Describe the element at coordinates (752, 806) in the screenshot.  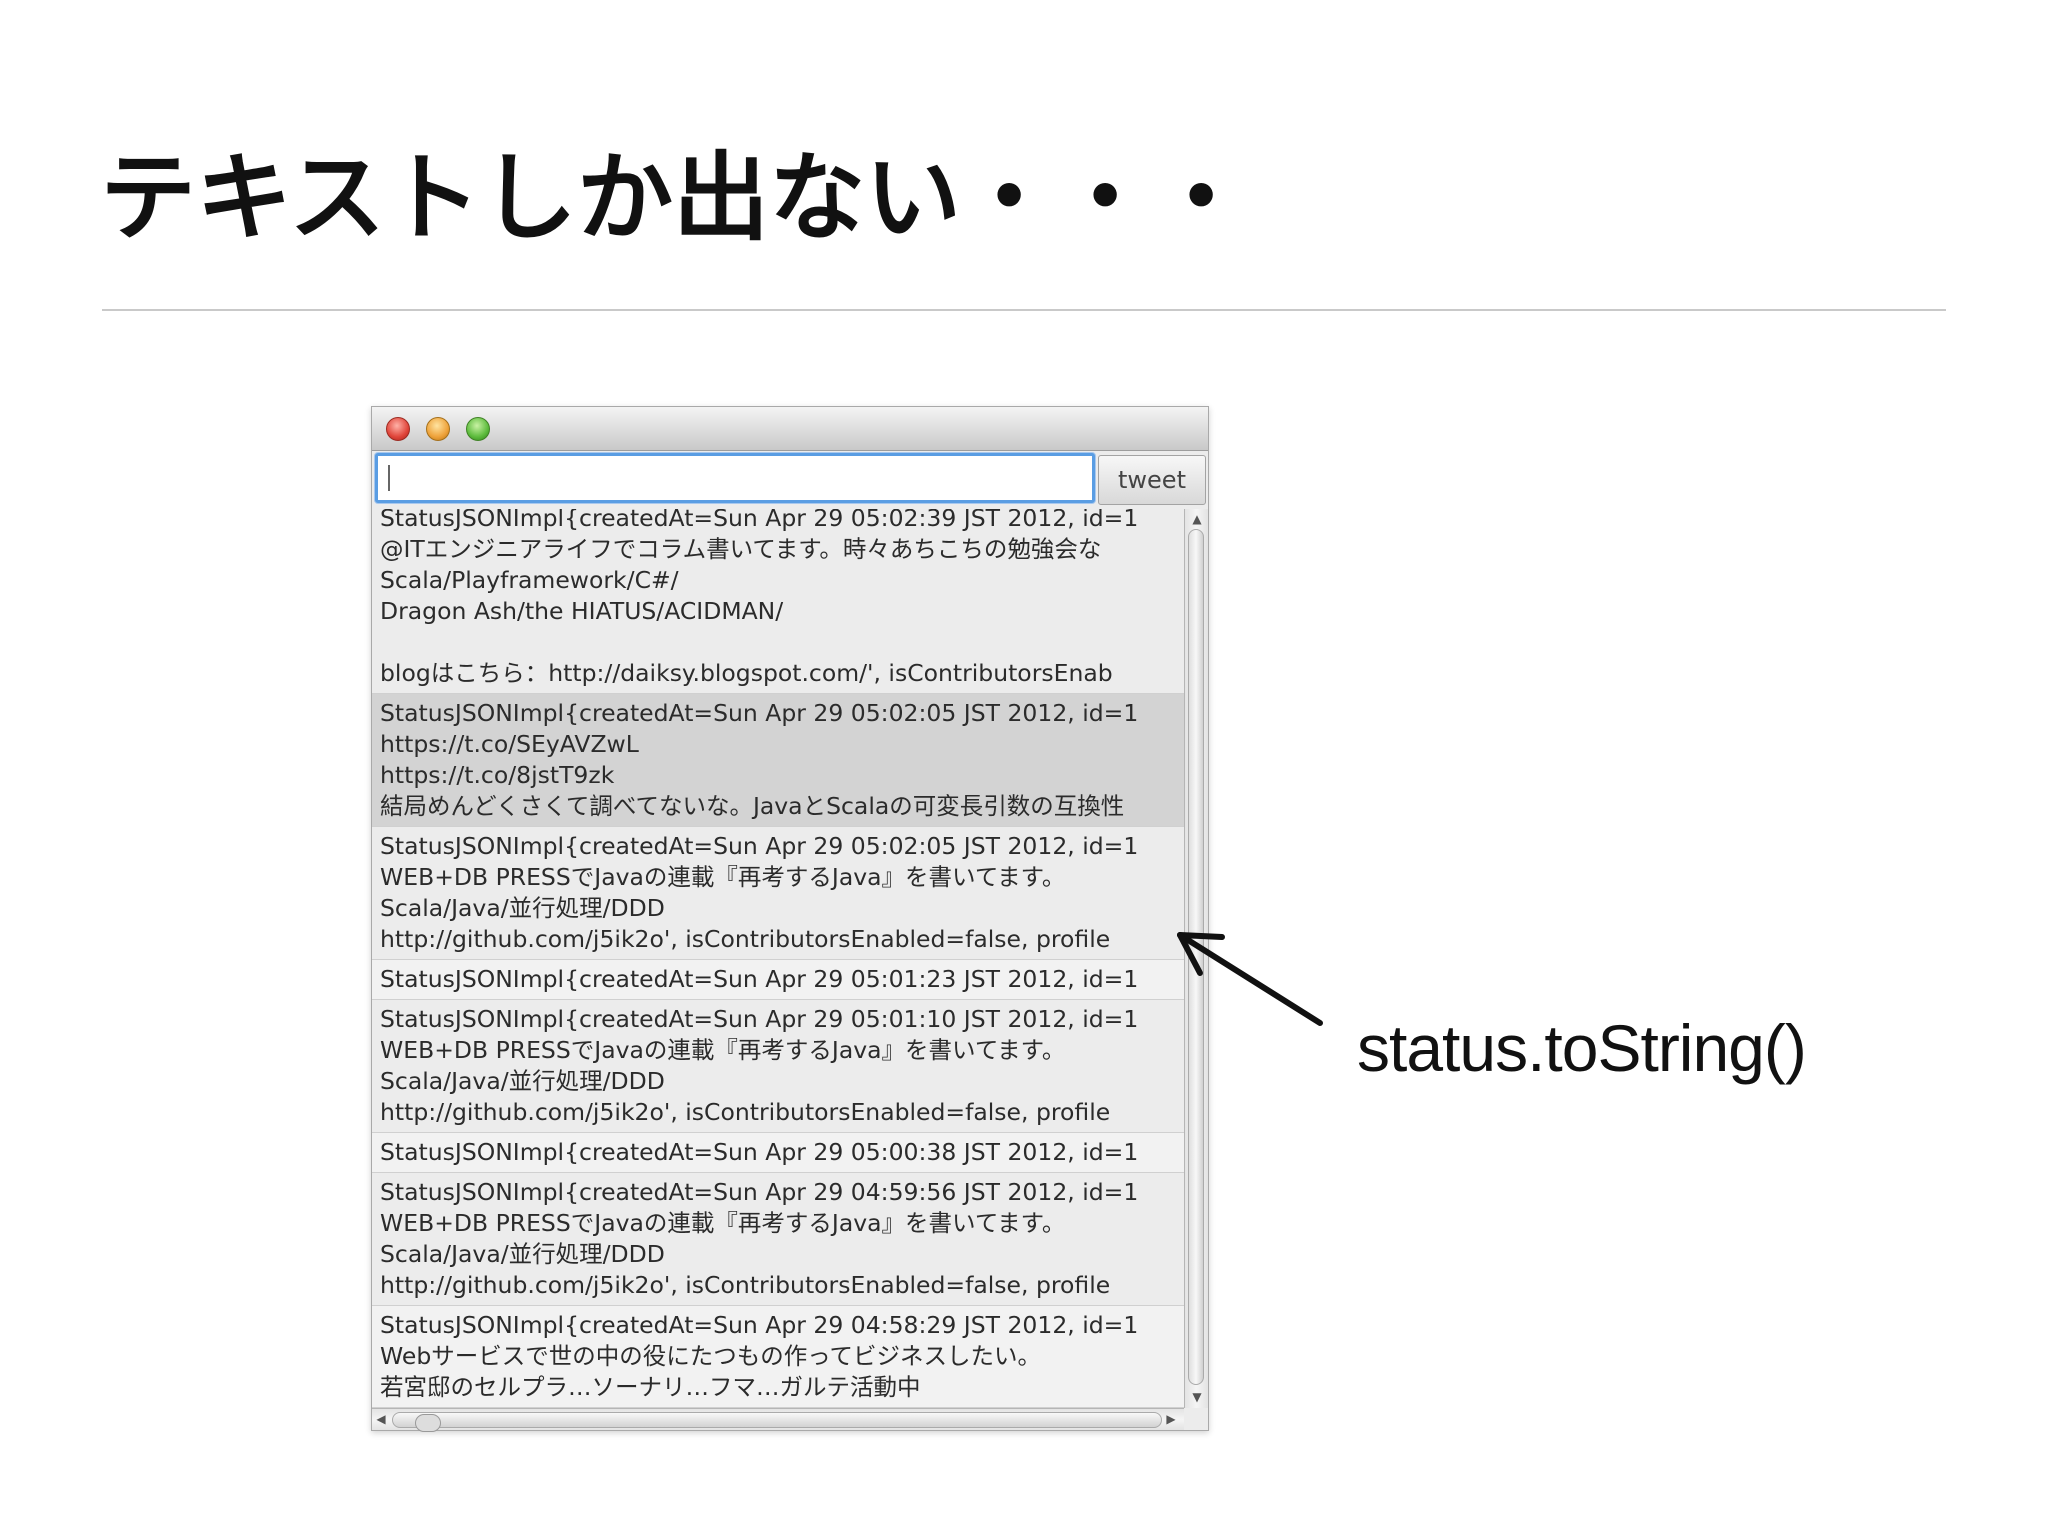
I see `status-text-line: 結局めんどくさくて調べてないな。JavaとScalaの可変長引数の互換性` at that location.